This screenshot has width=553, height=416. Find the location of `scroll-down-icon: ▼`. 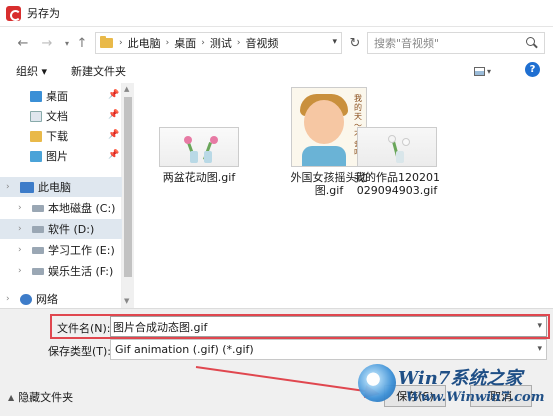

scroll-down-icon: ▼ is located at coordinates (126, 301).